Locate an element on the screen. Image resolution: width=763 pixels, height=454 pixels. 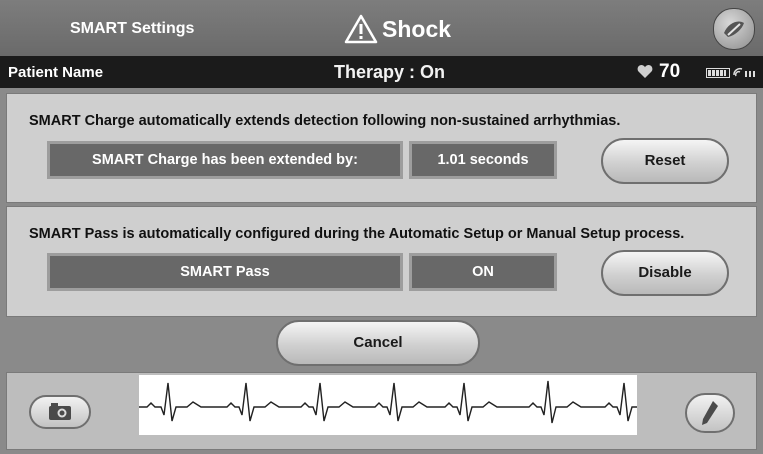
cancel-button: Cancel is located at coordinates (378, 343).